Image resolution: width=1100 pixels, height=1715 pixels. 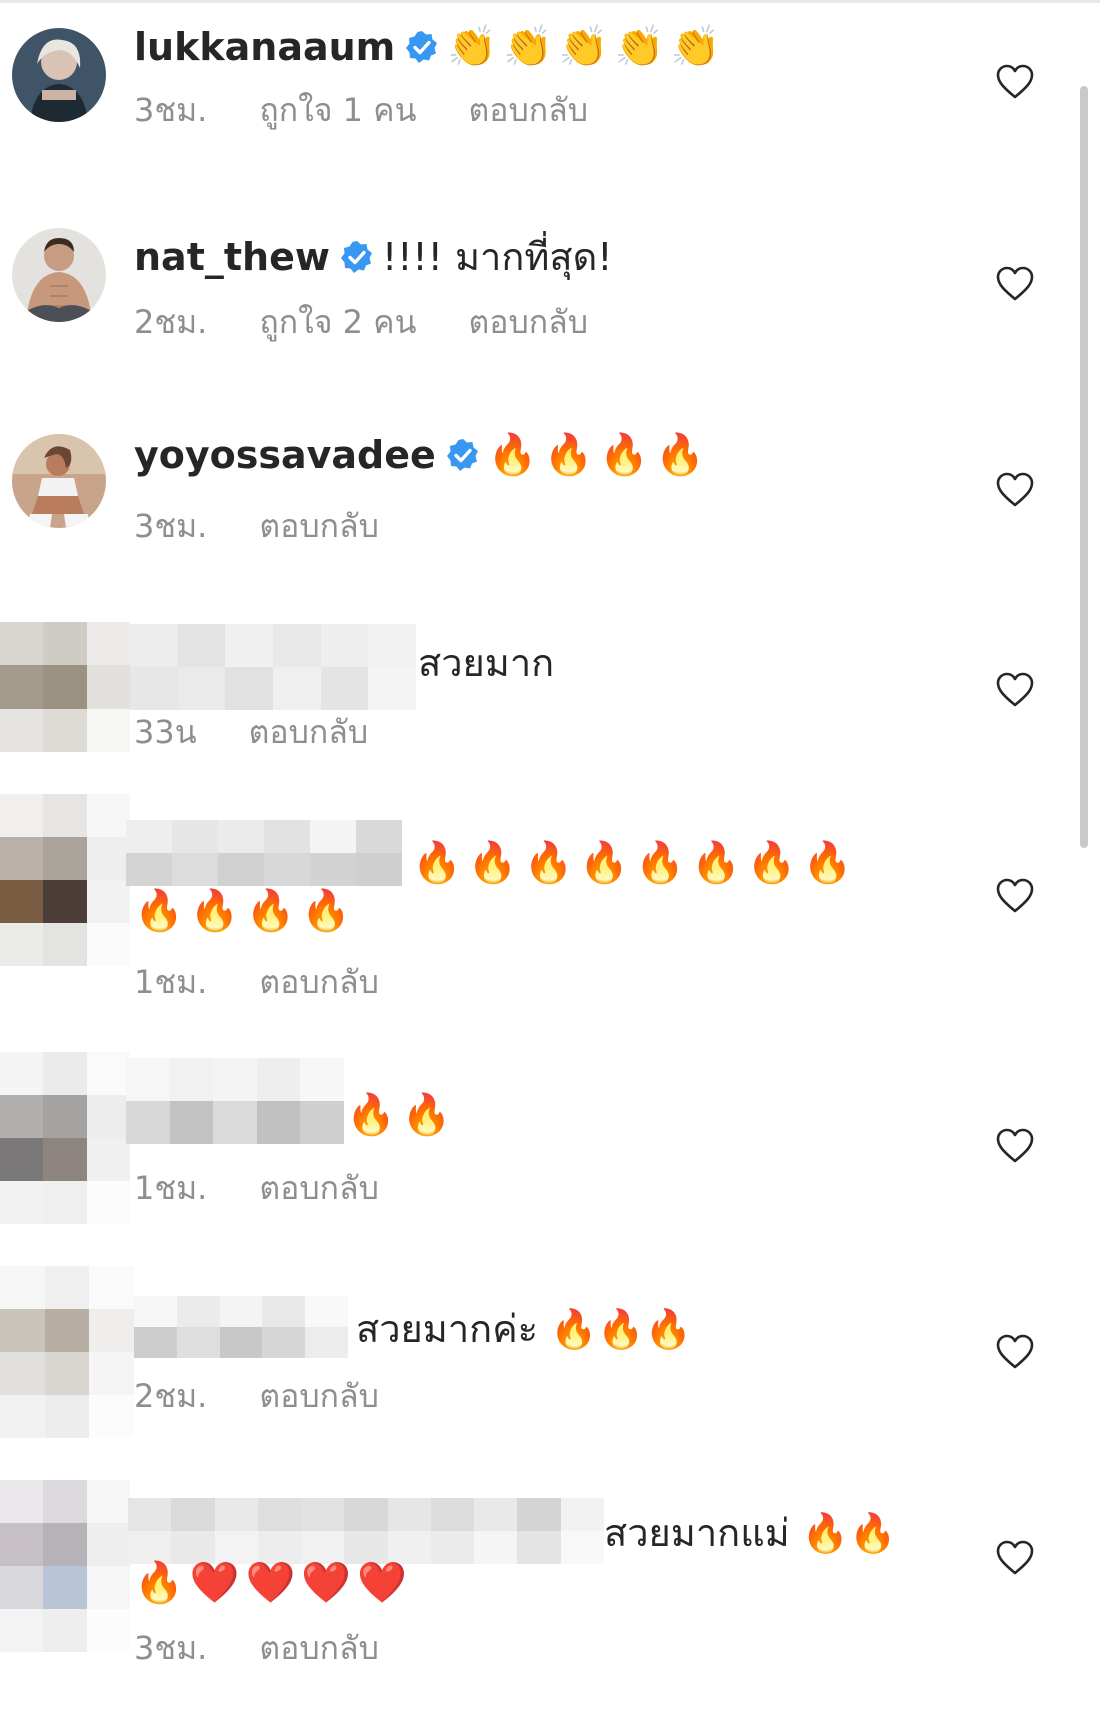 I want to click on comment-meta: 2ชม. ตอบกลับ, so click(x=282, y=1396).